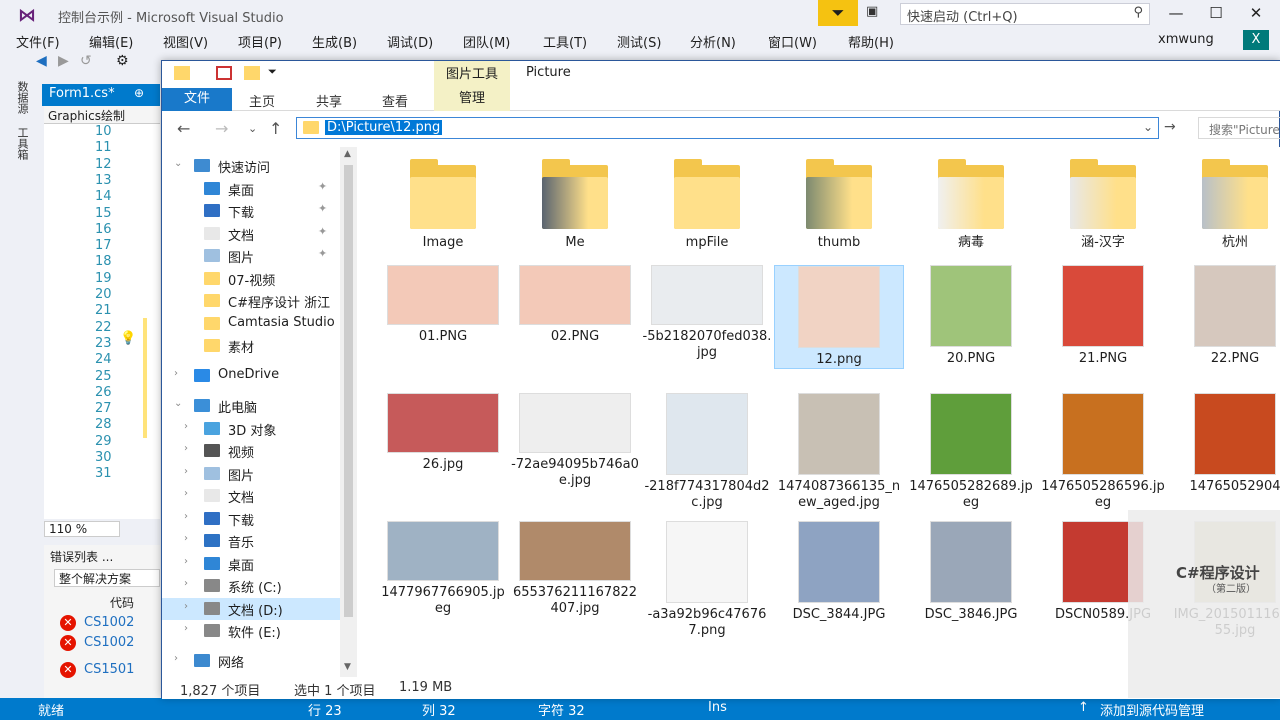 This screenshot has width=1280, height=720. What do you see at coordinates (1256, 40) in the screenshot?
I see `user-avatar: X` at bounding box center [1256, 40].